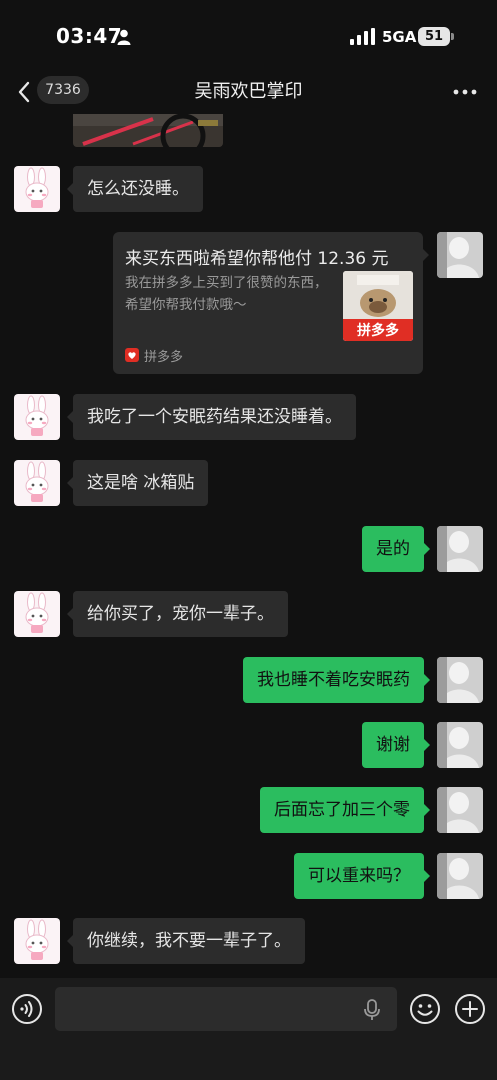 The width and height of the screenshot is (497, 1080). Describe the element at coordinates (434, 36) in the screenshot. I see `battery-icon: 51` at that location.